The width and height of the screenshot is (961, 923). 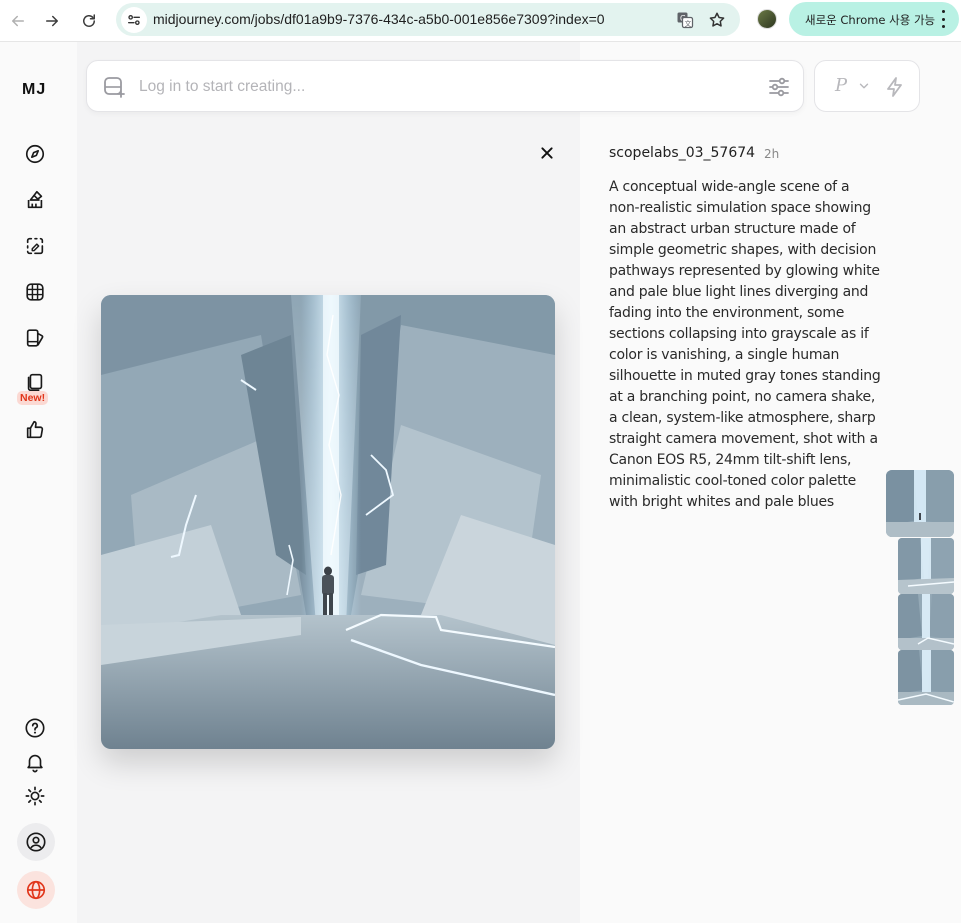 I want to click on new-badge: New!, so click(x=33, y=398).